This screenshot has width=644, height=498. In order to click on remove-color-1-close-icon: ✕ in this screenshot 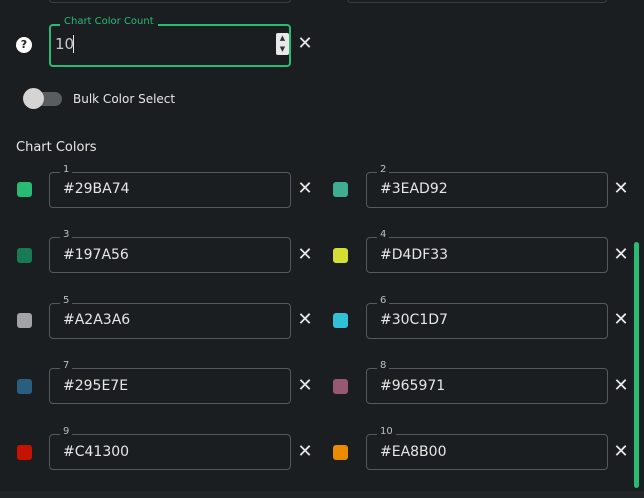, I will do `click(305, 189)`.